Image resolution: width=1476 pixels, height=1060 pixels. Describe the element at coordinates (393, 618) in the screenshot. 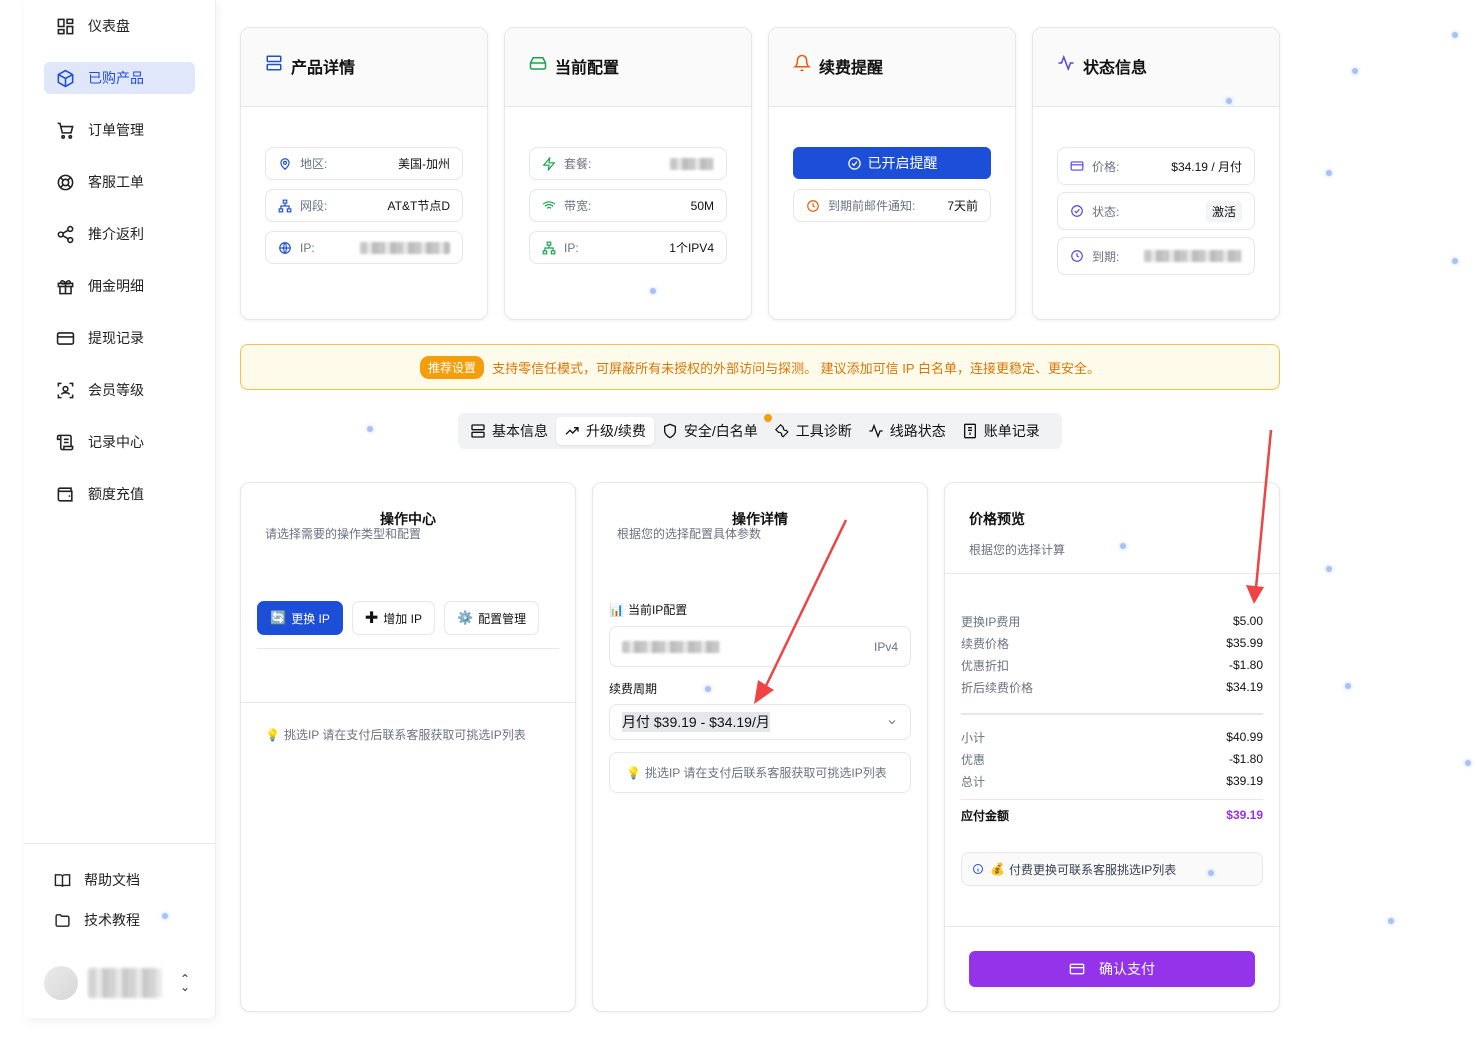

I see `add-ip-button: ✚ 增加 IP` at that location.